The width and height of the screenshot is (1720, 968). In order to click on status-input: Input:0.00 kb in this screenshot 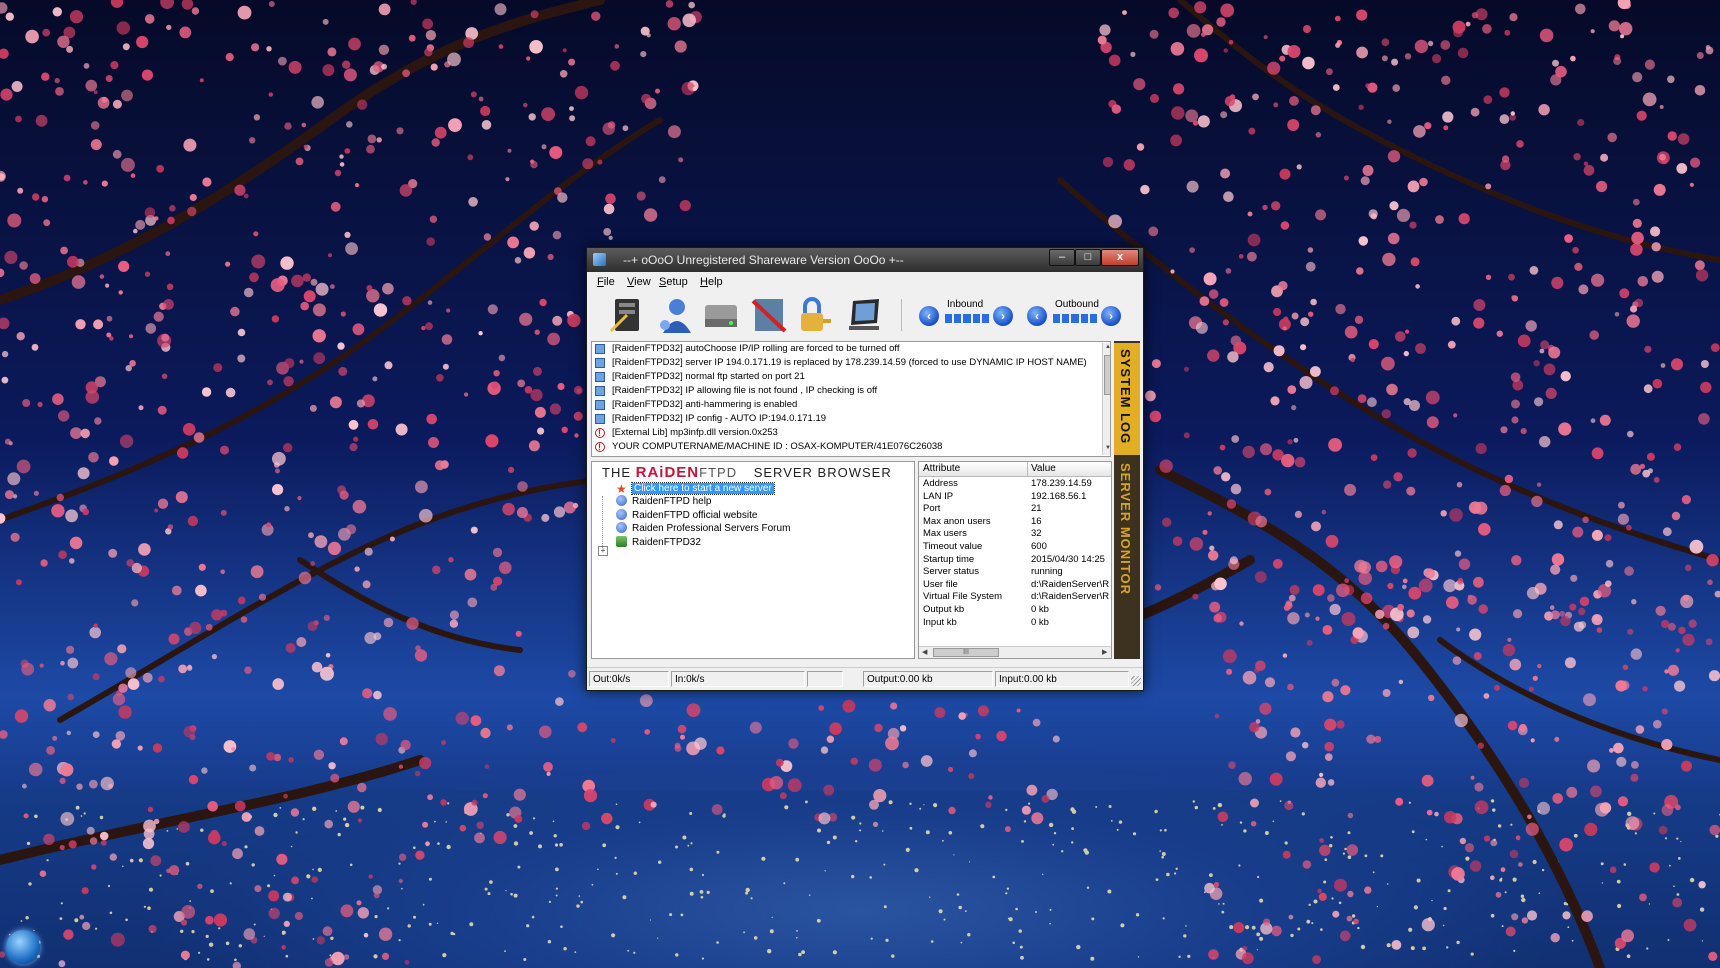, I will do `click(1062, 679)`.